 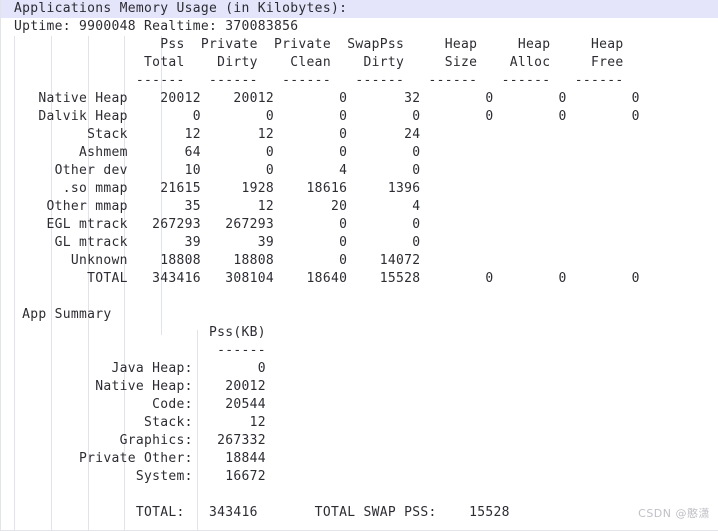 I want to click on app-summary-col-header: Pss(KB), so click(x=140, y=332).